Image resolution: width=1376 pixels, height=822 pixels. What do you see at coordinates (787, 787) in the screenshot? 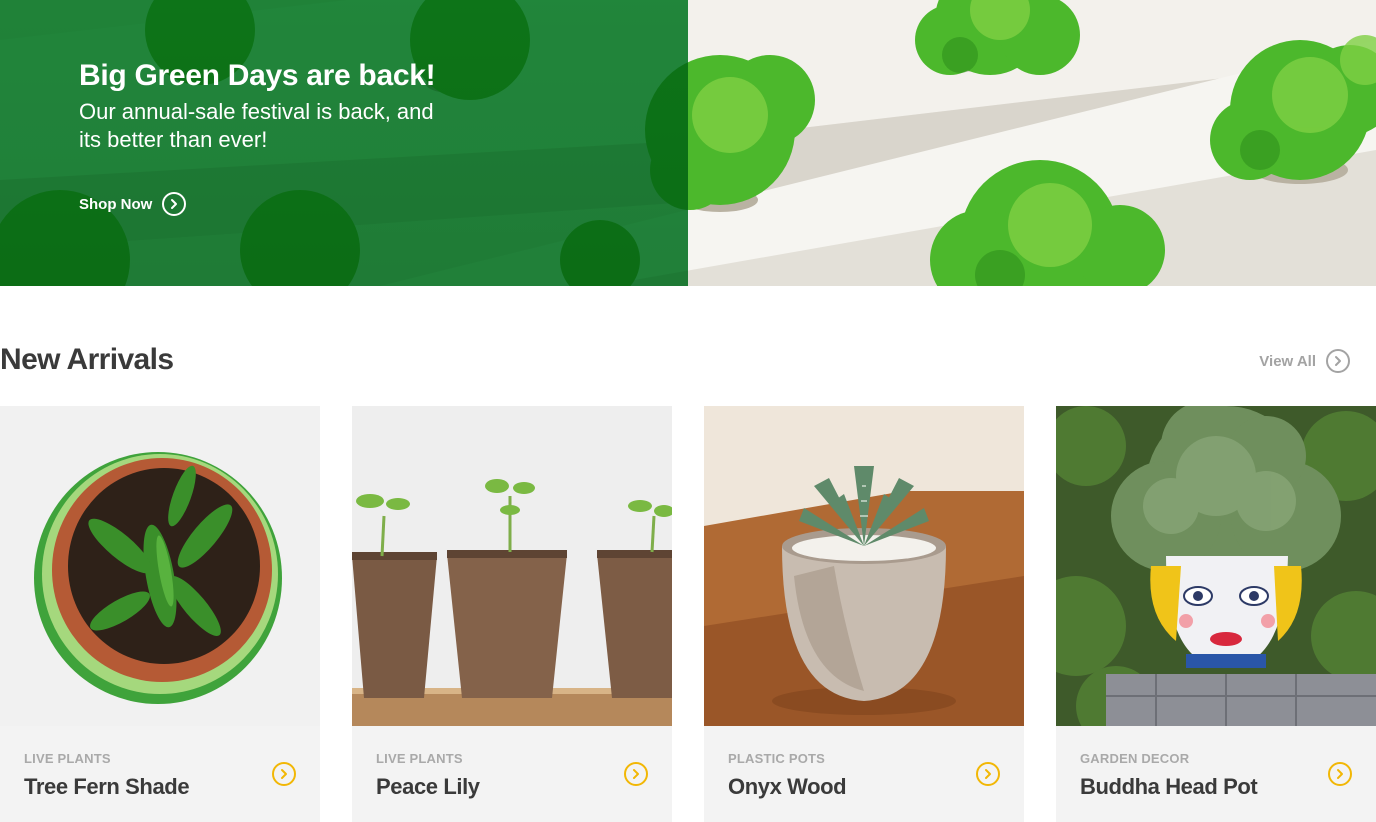
I see `product-name: Onyx Wood` at bounding box center [787, 787].